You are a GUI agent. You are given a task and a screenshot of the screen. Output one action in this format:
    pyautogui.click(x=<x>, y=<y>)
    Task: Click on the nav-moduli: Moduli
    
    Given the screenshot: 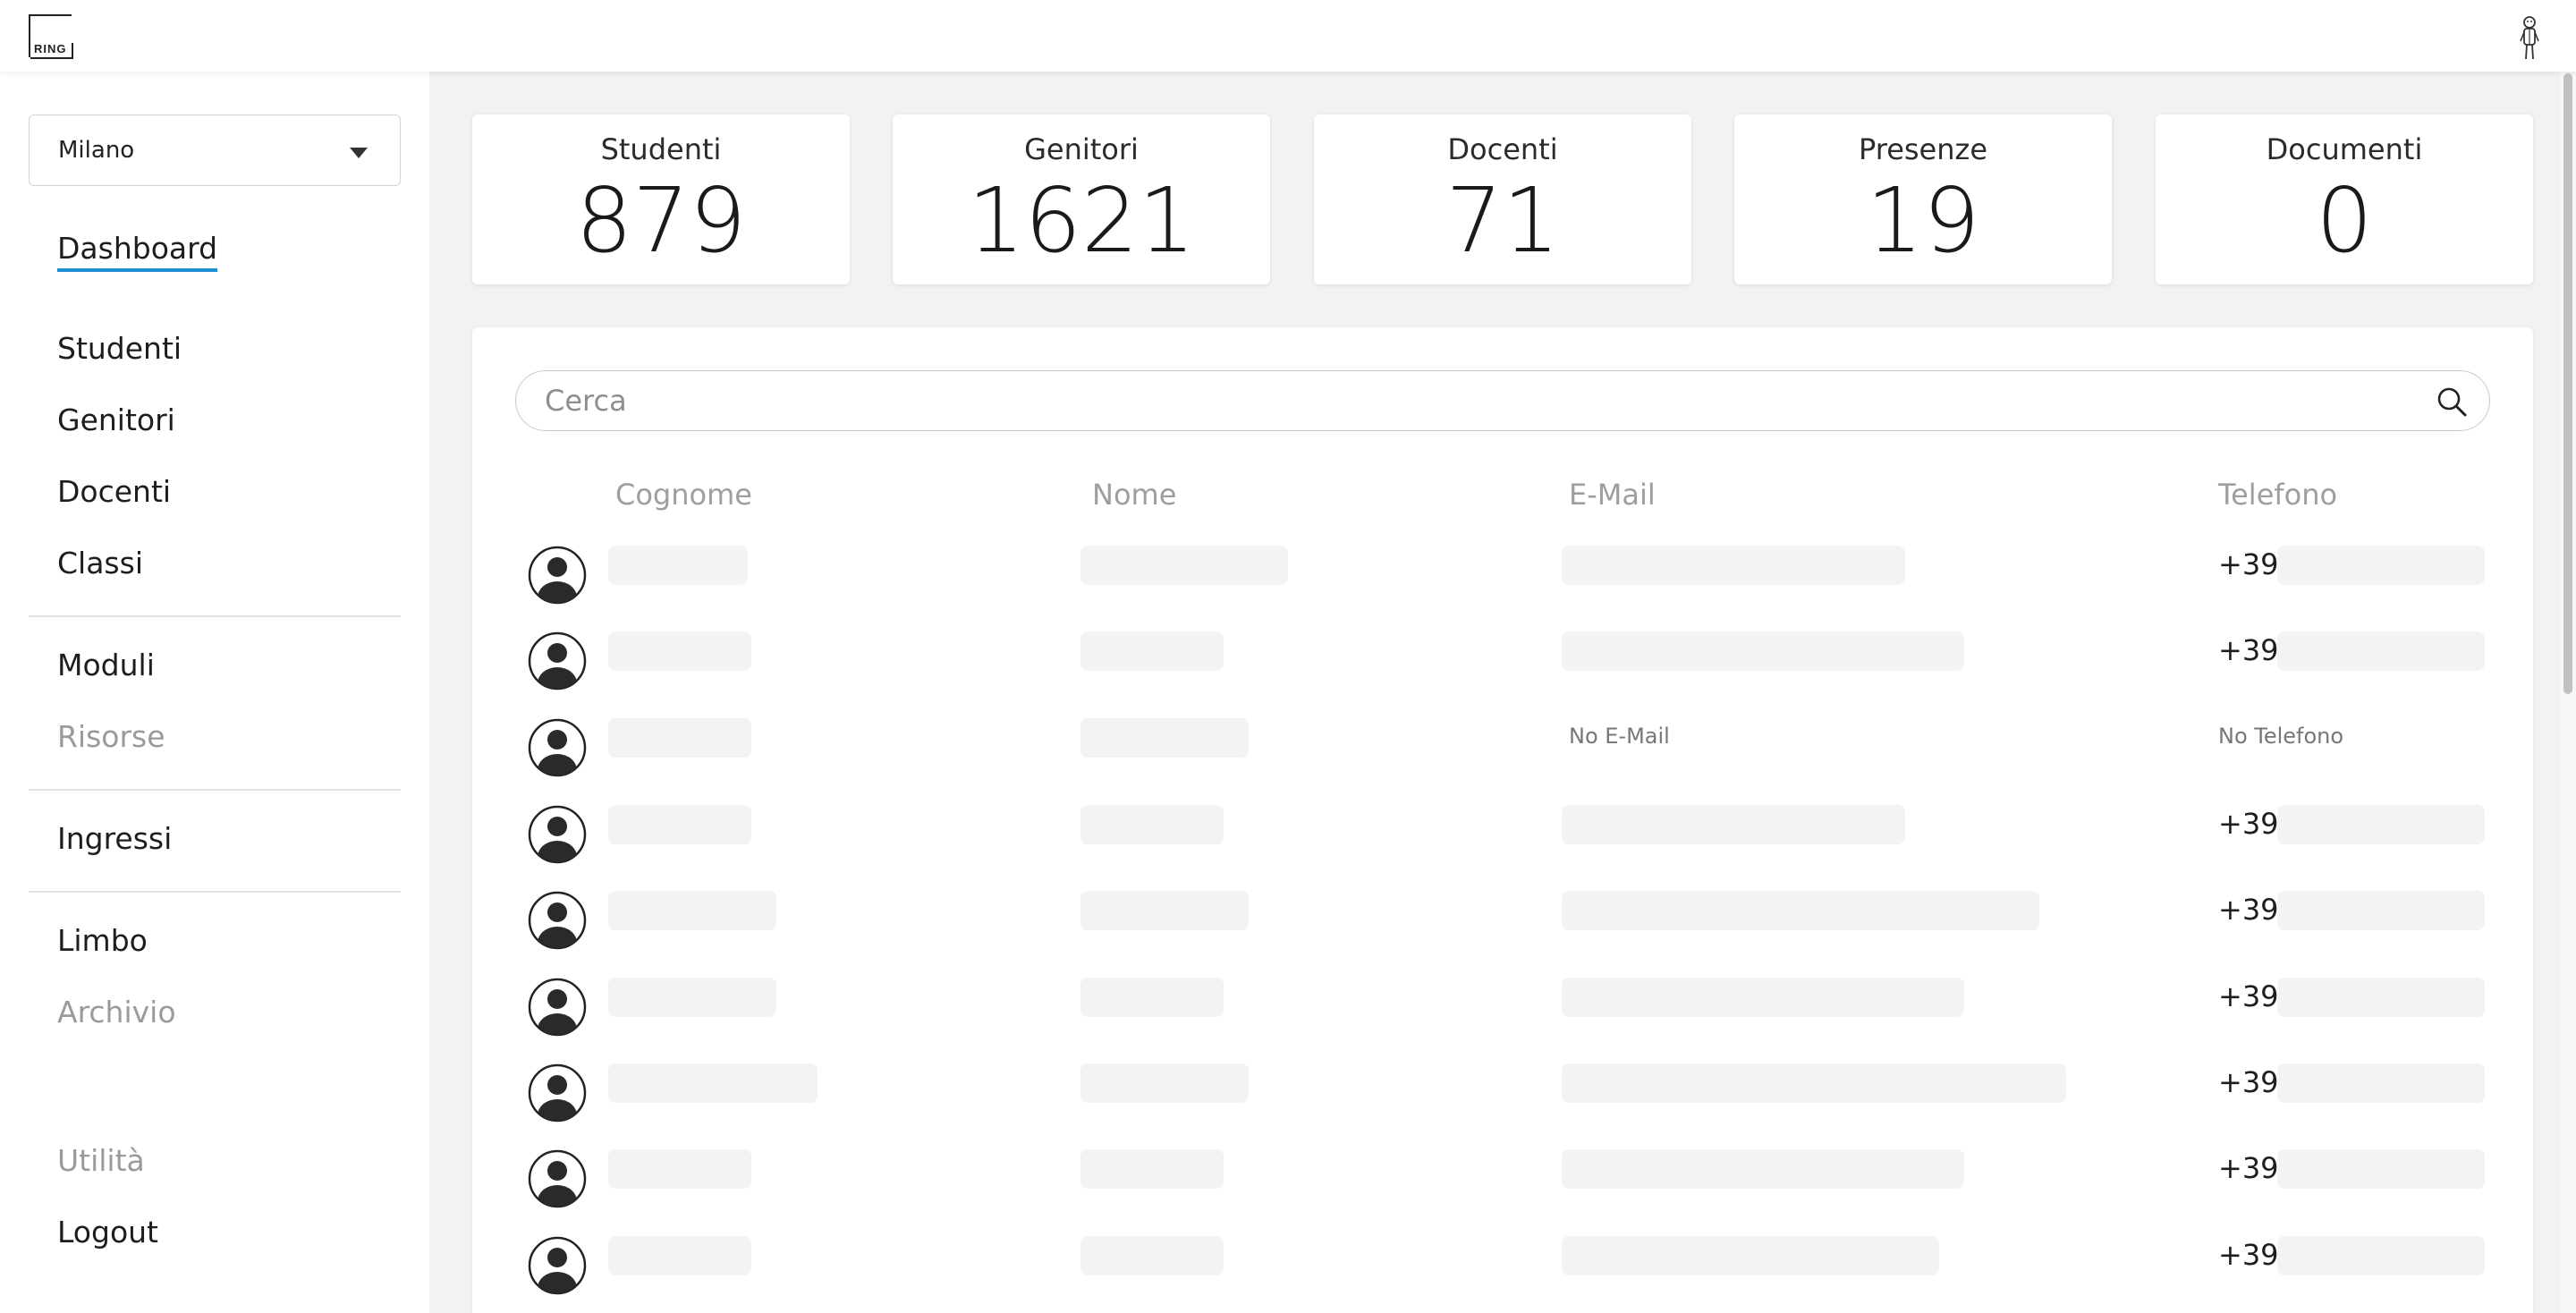 What is the action you would take?
    pyautogui.click(x=106, y=665)
    